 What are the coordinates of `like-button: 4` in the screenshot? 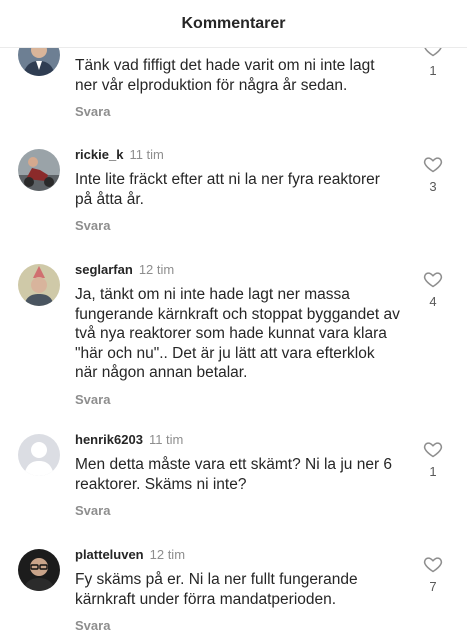 It's located at (433, 289).